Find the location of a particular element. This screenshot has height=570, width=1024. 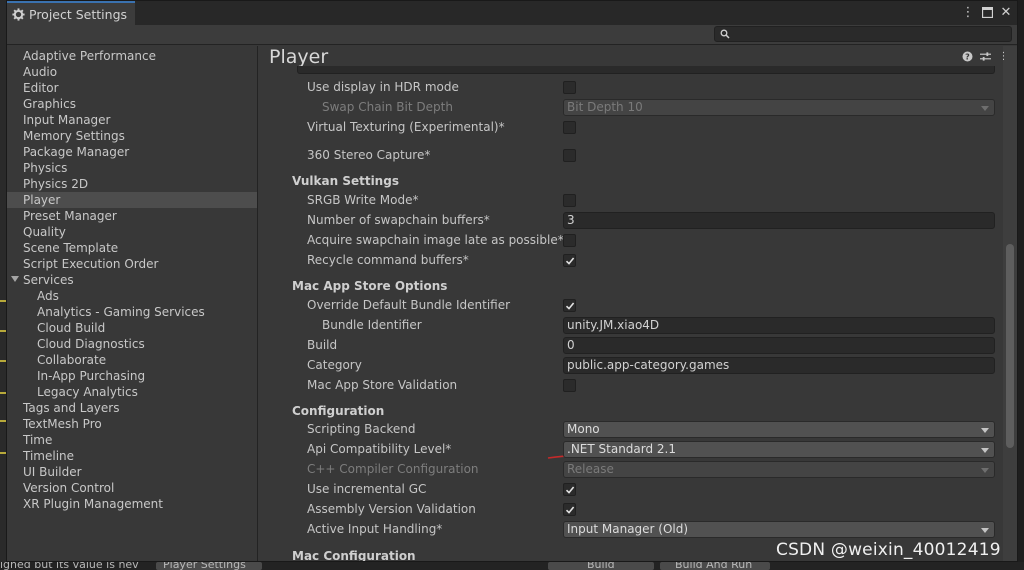

sidebar-item-label: Legacy Analytics is located at coordinates (87, 392).